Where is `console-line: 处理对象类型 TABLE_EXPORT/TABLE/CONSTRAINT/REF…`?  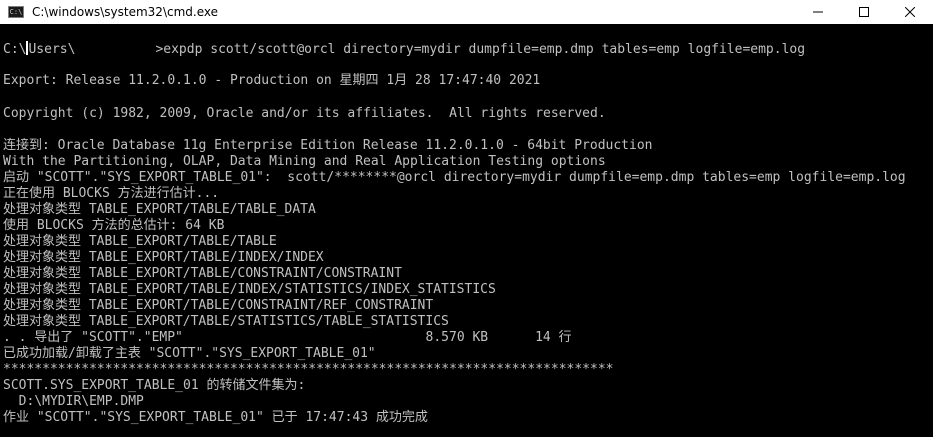
console-line: 处理对象类型 TABLE_EXPORT/TABLE/CONSTRAINT/REF… is located at coordinates (218, 305).